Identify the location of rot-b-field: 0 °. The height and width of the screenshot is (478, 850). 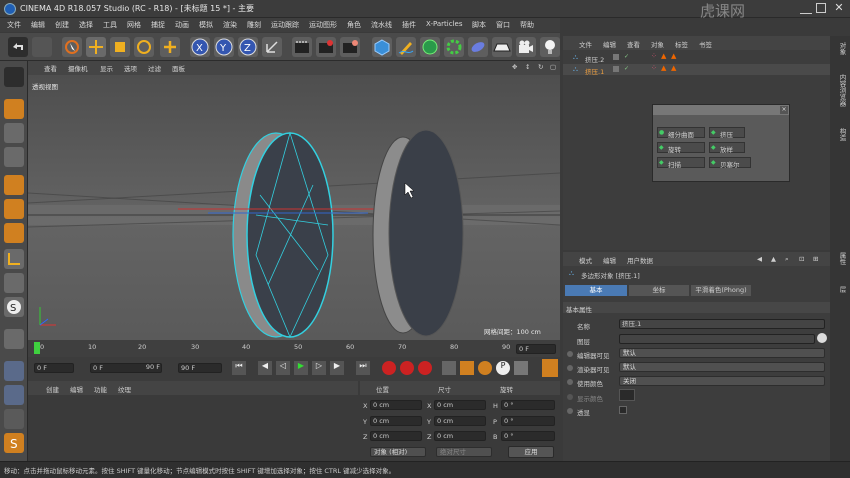
(528, 436).